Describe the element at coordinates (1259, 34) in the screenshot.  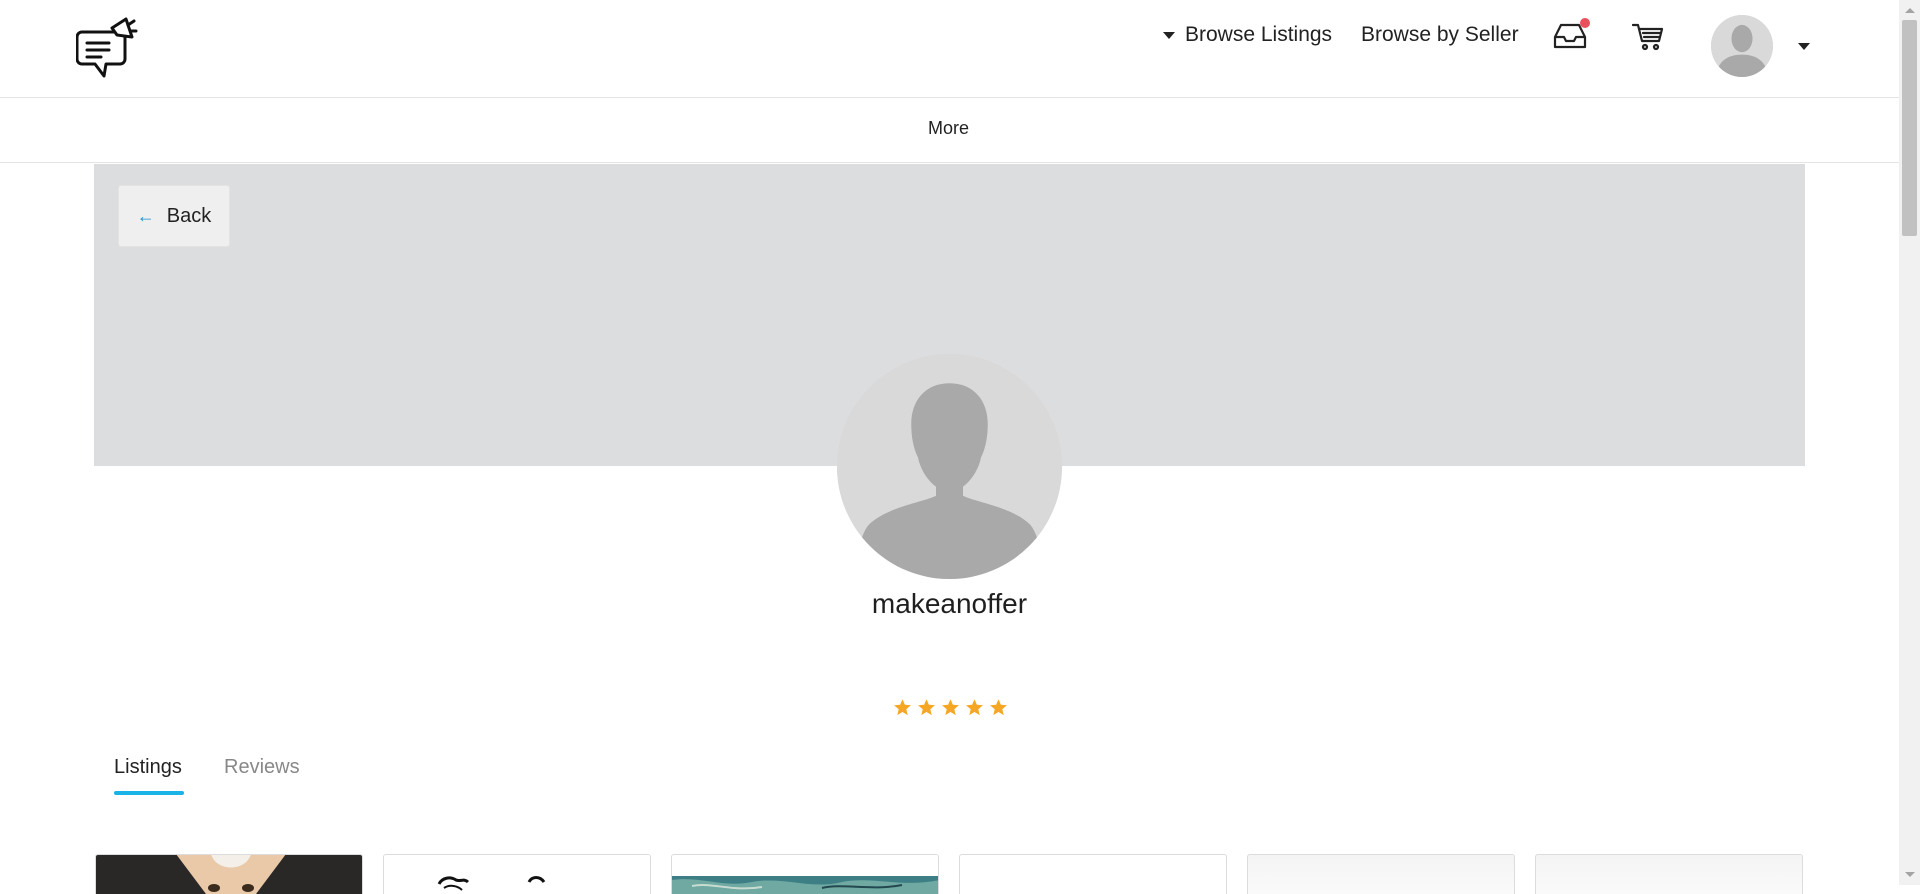
I see `browse-listings-label: Browse Listings` at that location.